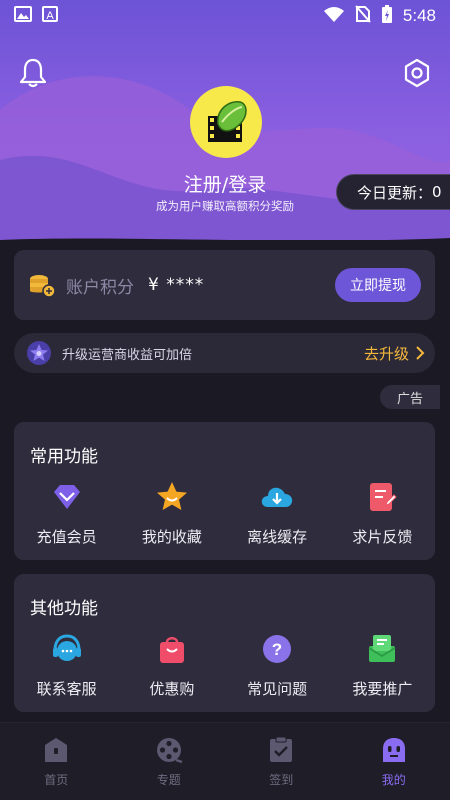 The height and width of the screenshot is (800, 450). What do you see at coordinates (56, 780) in the screenshot?
I see `tab-home-label: 首页` at bounding box center [56, 780].